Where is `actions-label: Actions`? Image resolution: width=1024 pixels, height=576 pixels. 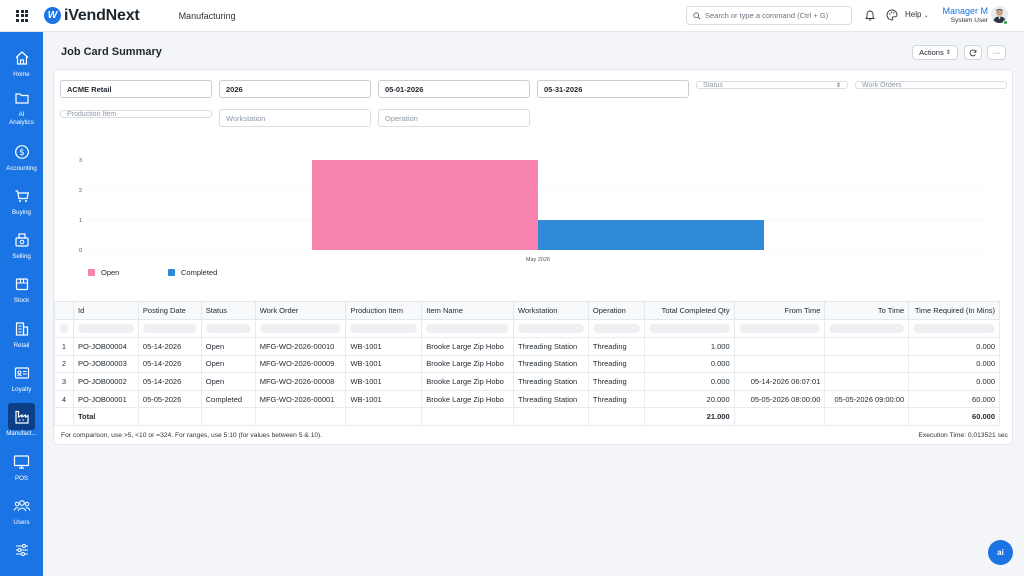
actions-label: Actions is located at coordinates (931, 52).